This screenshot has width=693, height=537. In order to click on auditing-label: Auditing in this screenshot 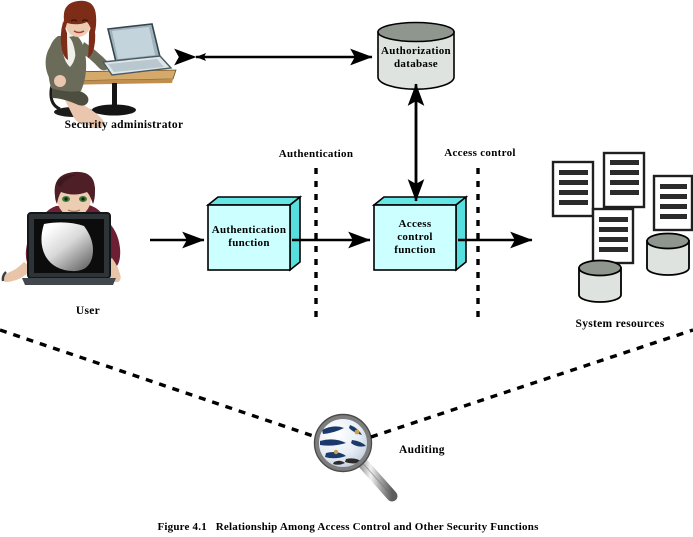, I will do `click(422, 450)`.